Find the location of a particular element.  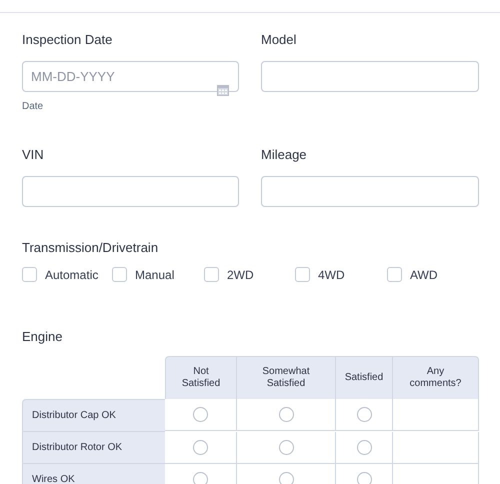

checkbox-label: 2WD is located at coordinates (240, 275).